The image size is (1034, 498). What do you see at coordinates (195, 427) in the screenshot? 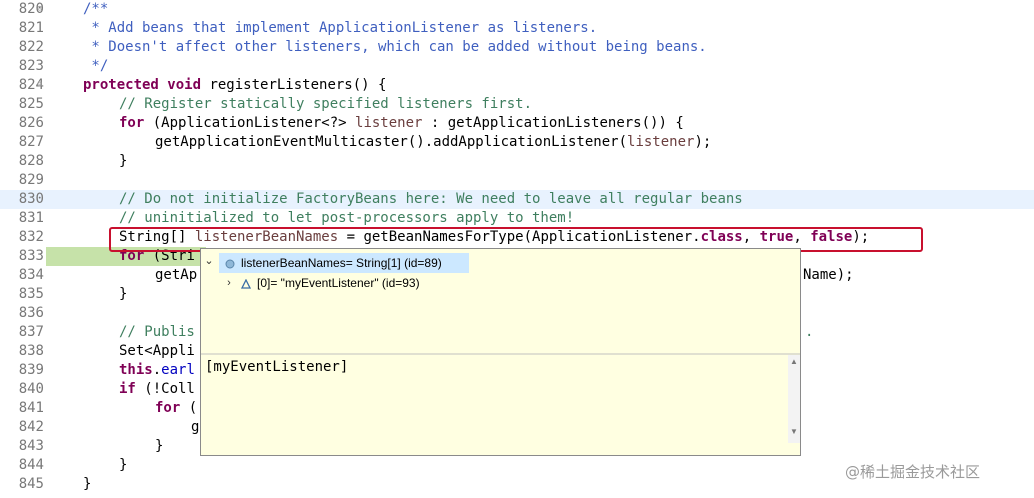
I see `code-text: g` at bounding box center [195, 427].